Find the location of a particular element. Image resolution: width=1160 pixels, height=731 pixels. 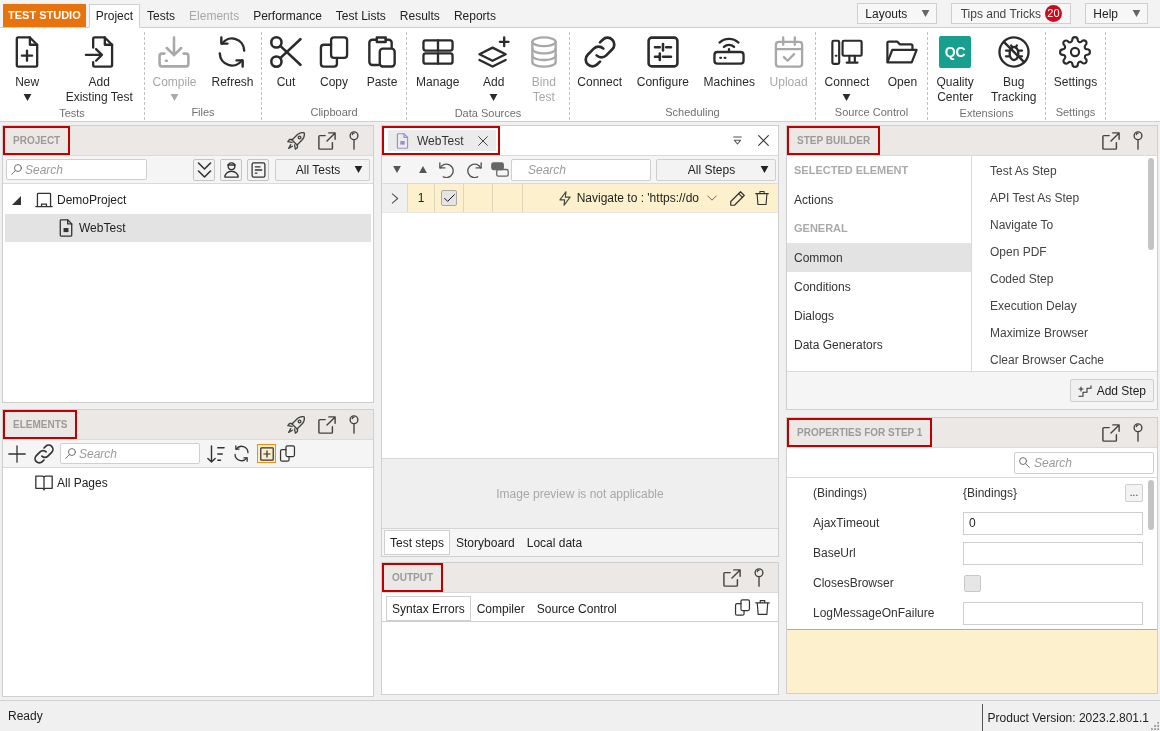

step-type-item: Coded Step is located at coordinates (1060, 278).